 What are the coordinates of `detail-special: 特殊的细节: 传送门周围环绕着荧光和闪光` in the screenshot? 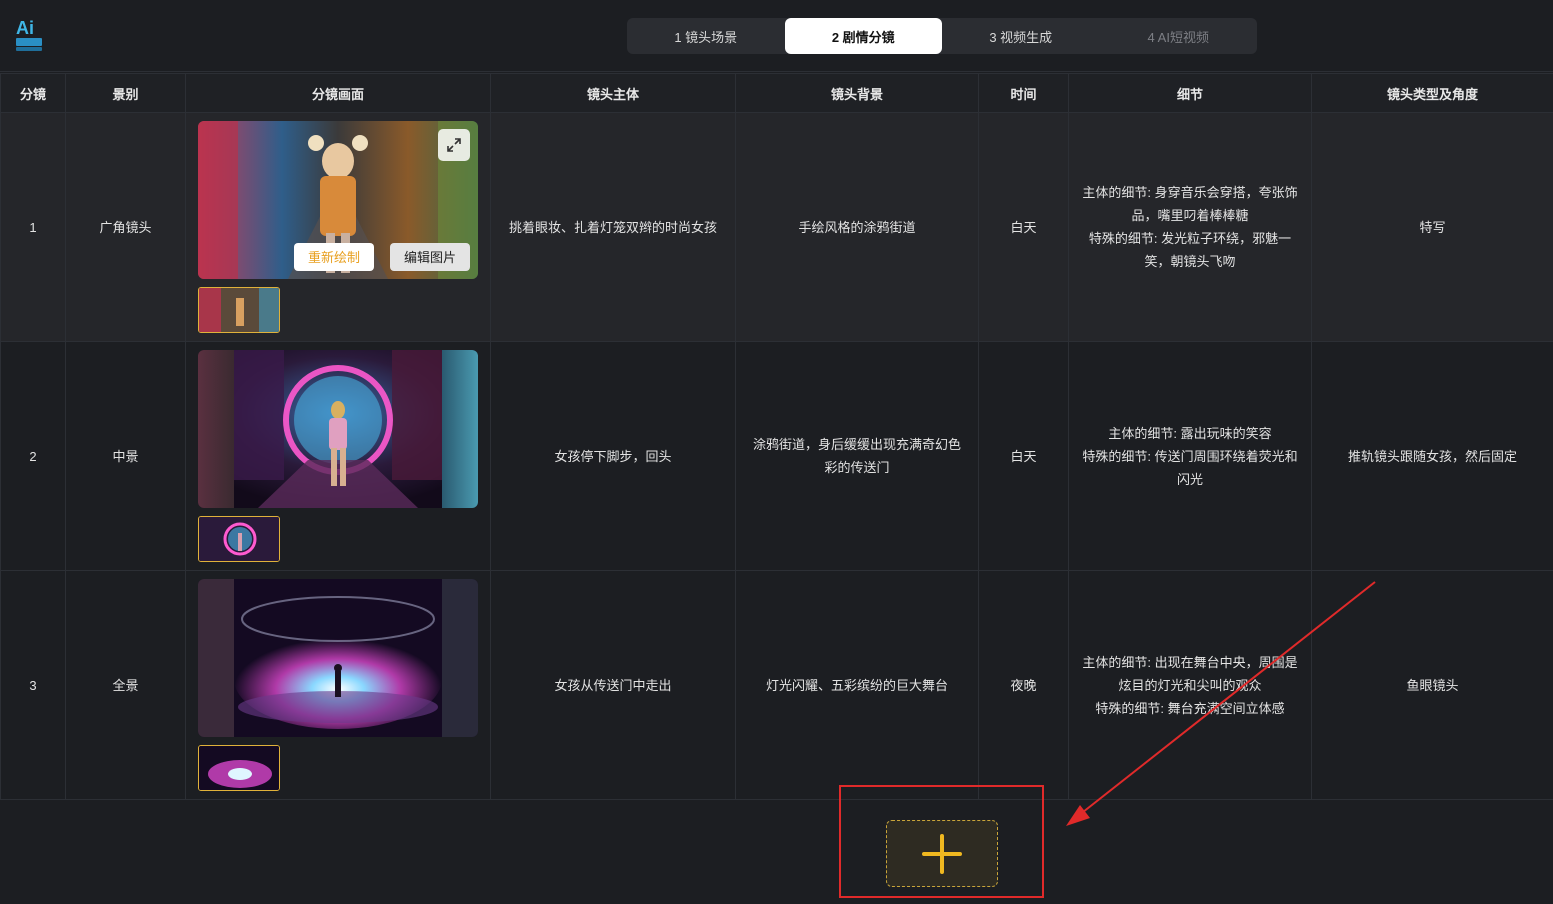 It's located at (1190, 467).